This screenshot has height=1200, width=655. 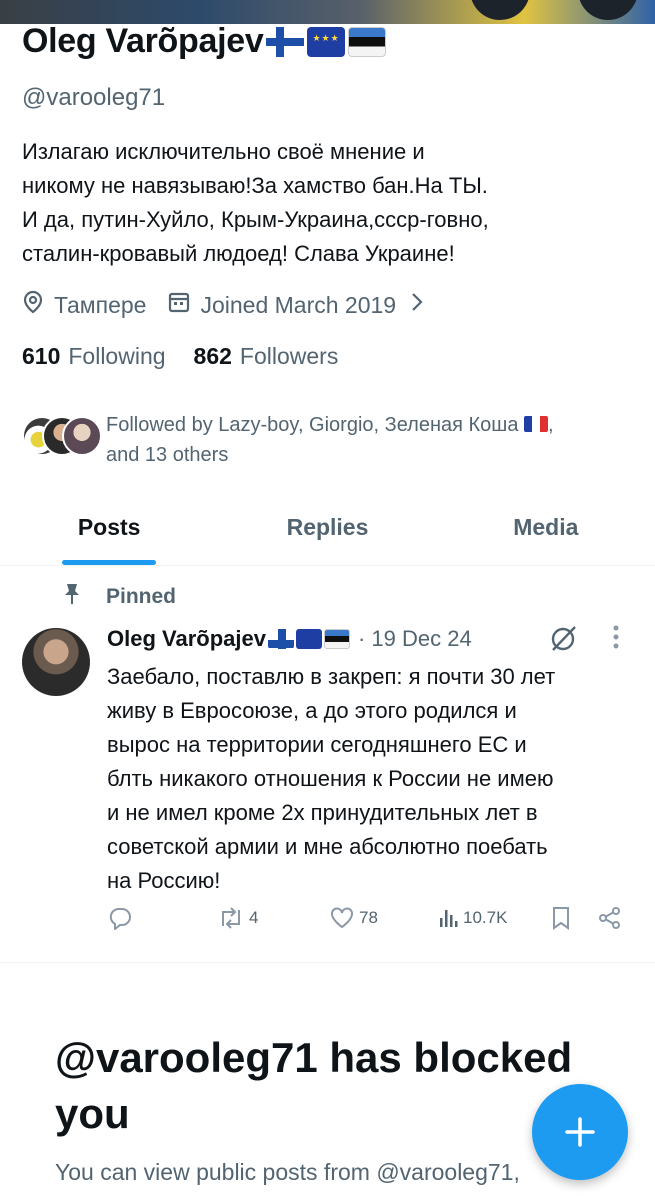 I want to click on blocked-title: @varooleg71 has blocked you, so click(x=314, y=1085).